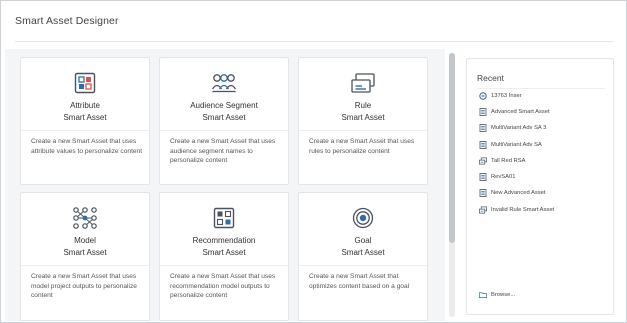 This screenshot has width=627, height=323. What do you see at coordinates (363, 240) in the screenshot?
I see `card-title: Goal` at bounding box center [363, 240].